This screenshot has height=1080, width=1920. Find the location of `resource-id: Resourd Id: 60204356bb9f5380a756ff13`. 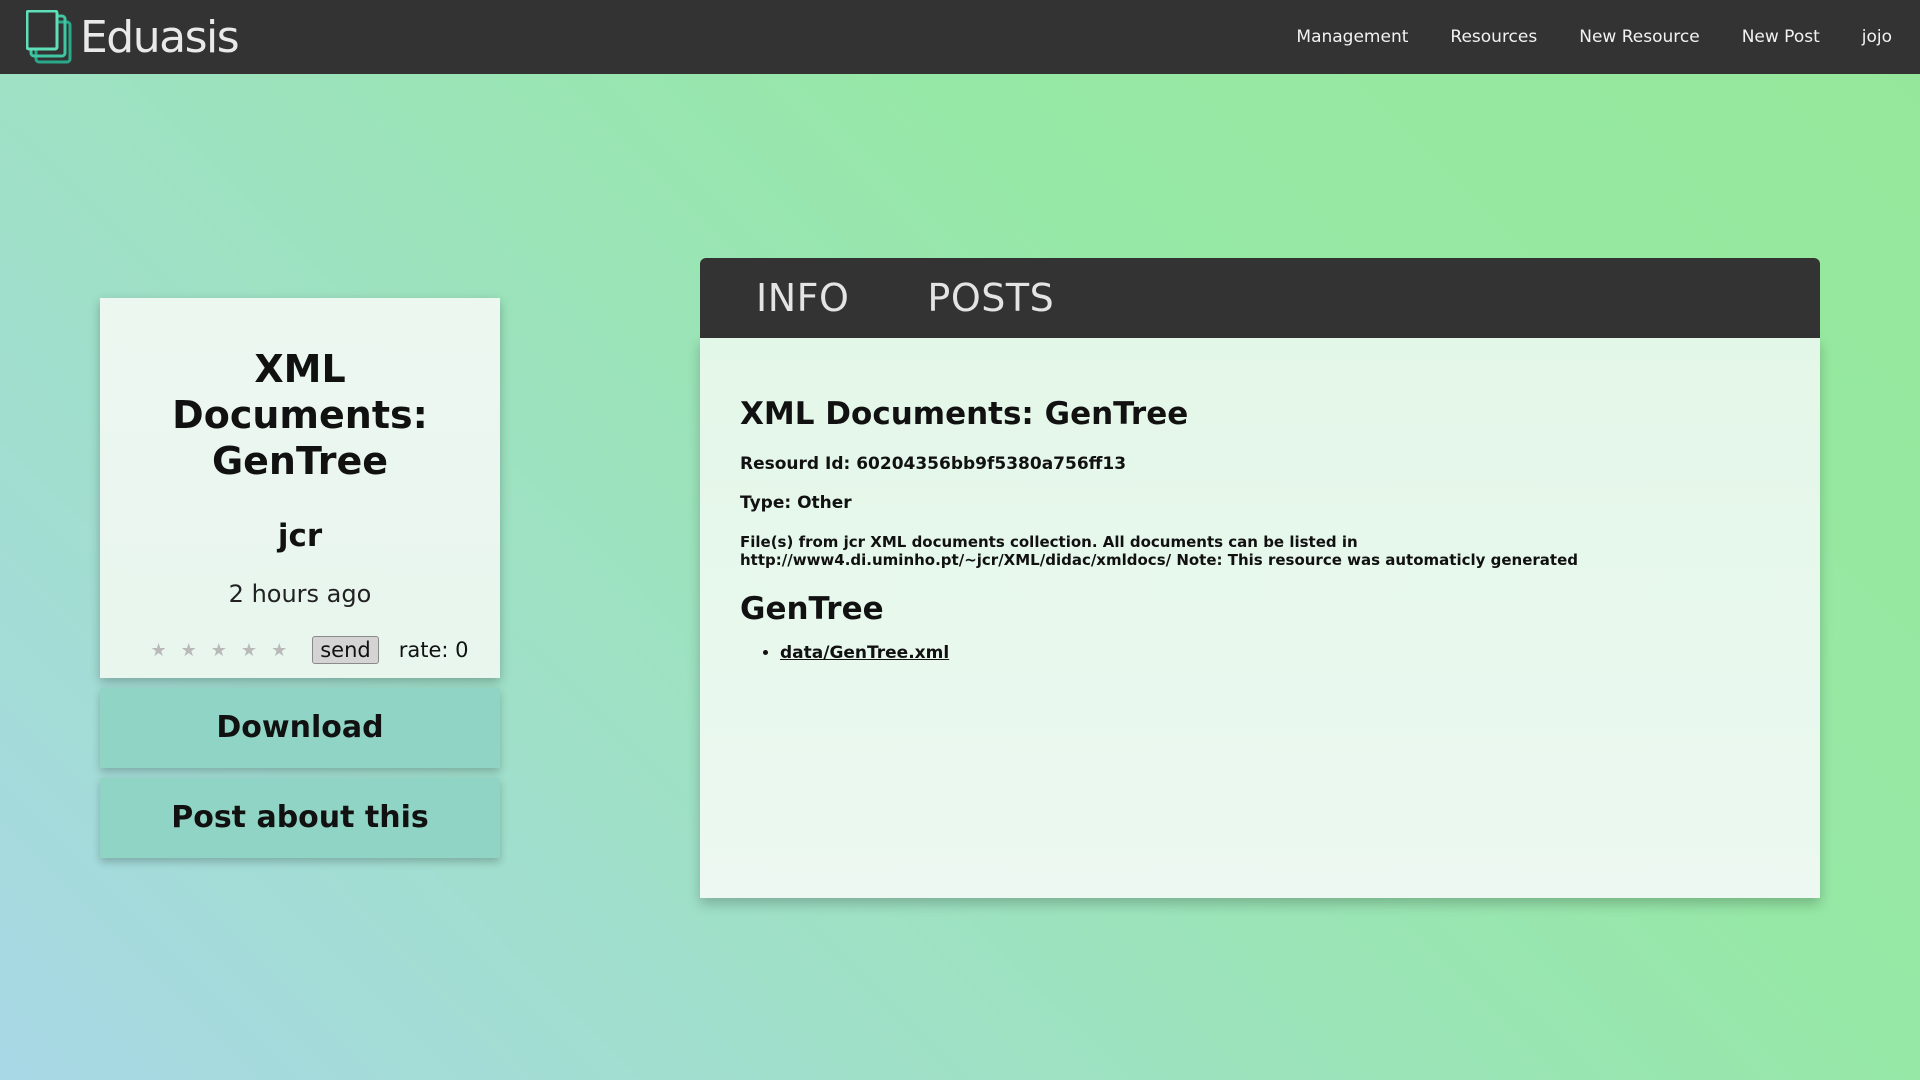

resource-id: Resourd Id: 60204356bb9f5380a756ff13 is located at coordinates (933, 464).